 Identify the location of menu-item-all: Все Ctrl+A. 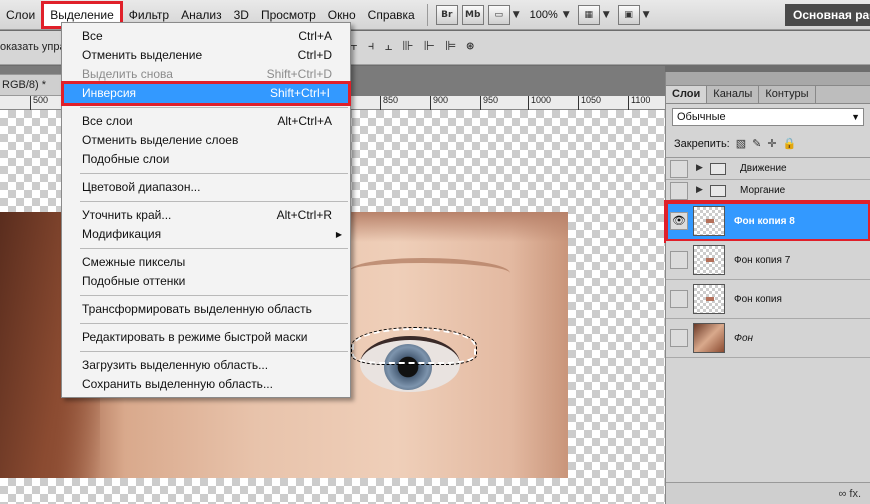
(206, 36).